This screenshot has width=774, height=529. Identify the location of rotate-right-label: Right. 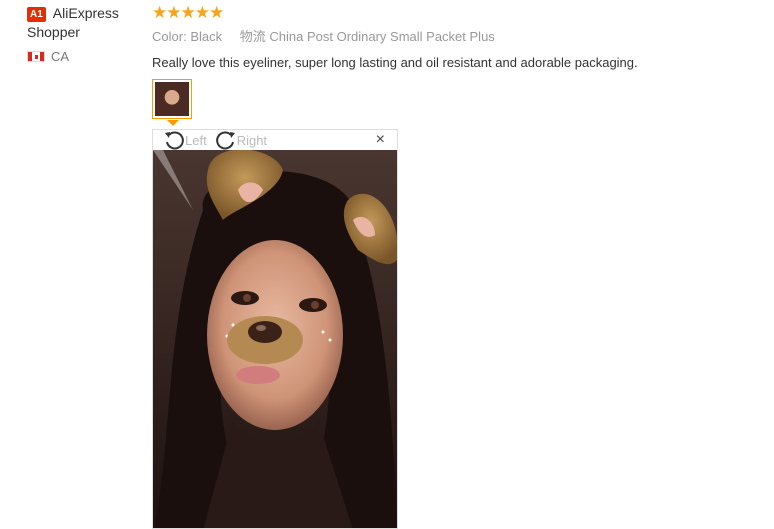
(252, 140).